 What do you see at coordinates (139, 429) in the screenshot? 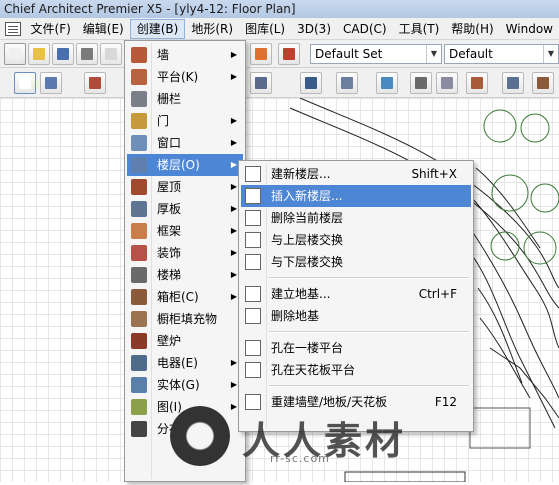
I see `distribute-icon` at bounding box center [139, 429].